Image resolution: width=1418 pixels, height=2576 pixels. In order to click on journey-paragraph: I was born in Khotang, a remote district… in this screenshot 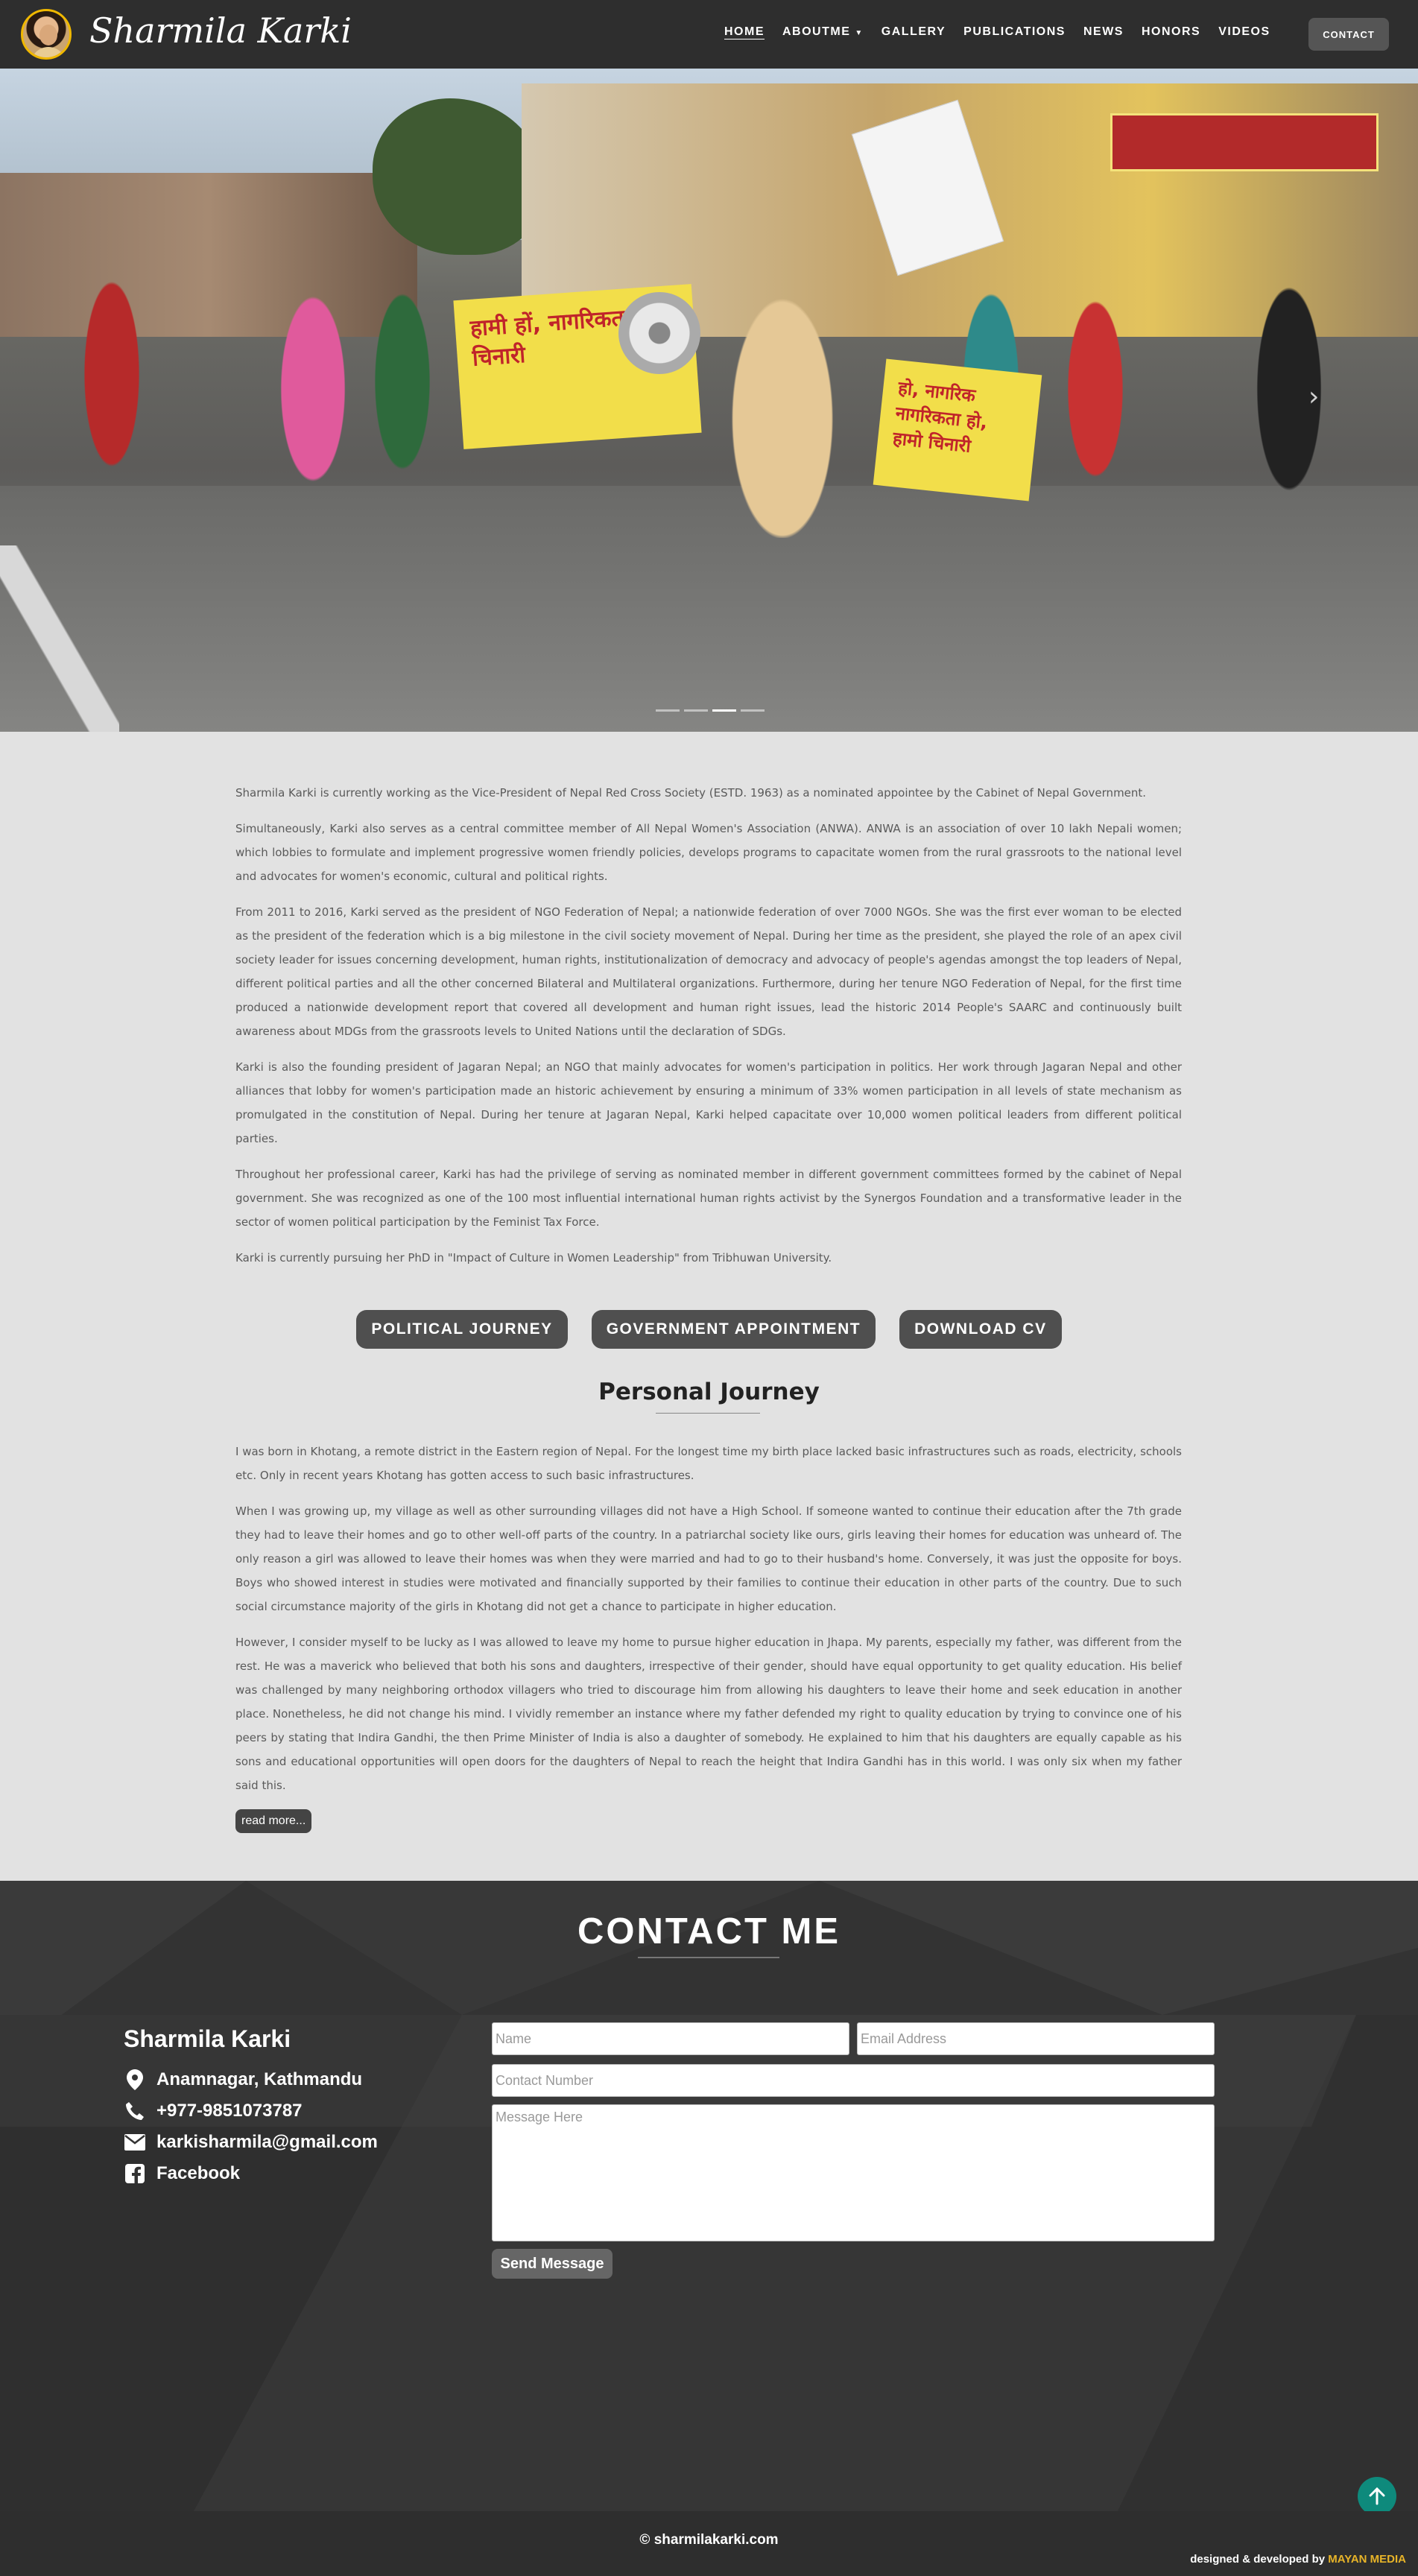, I will do `click(708, 1463)`.